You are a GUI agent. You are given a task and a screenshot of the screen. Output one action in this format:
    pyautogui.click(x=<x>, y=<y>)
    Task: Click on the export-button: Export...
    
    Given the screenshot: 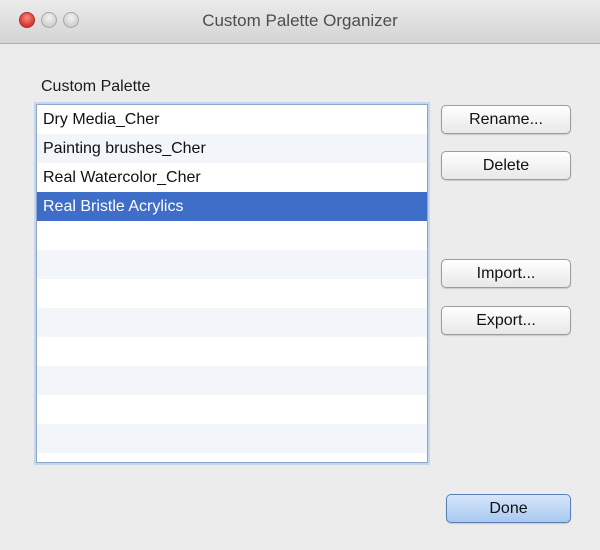 What is the action you would take?
    pyautogui.click(x=506, y=320)
    